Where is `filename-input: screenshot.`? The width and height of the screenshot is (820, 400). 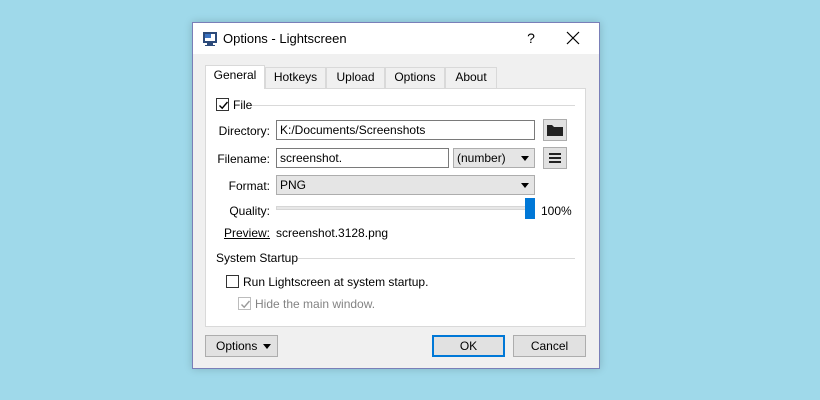 filename-input: screenshot. is located at coordinates (362, 158).